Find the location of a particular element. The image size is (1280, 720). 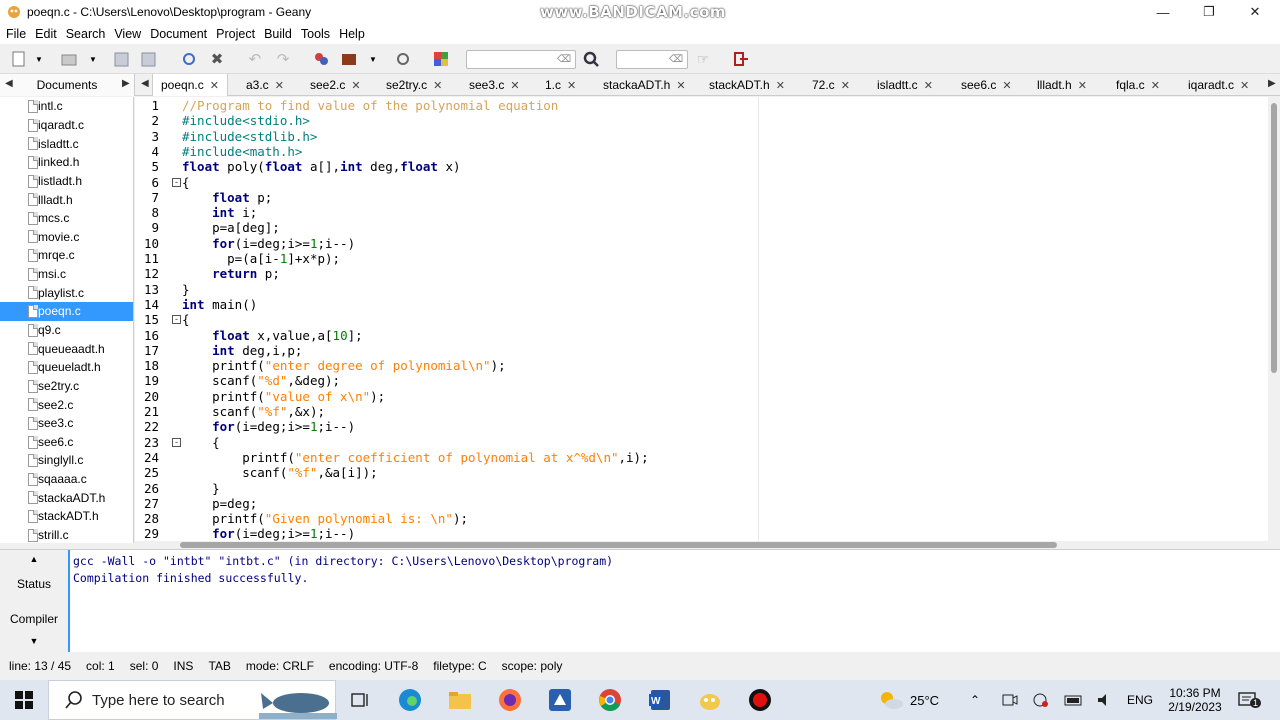

clock-button: 10:36 PM 2/19/2023 is located at coordinates (1195, 700).